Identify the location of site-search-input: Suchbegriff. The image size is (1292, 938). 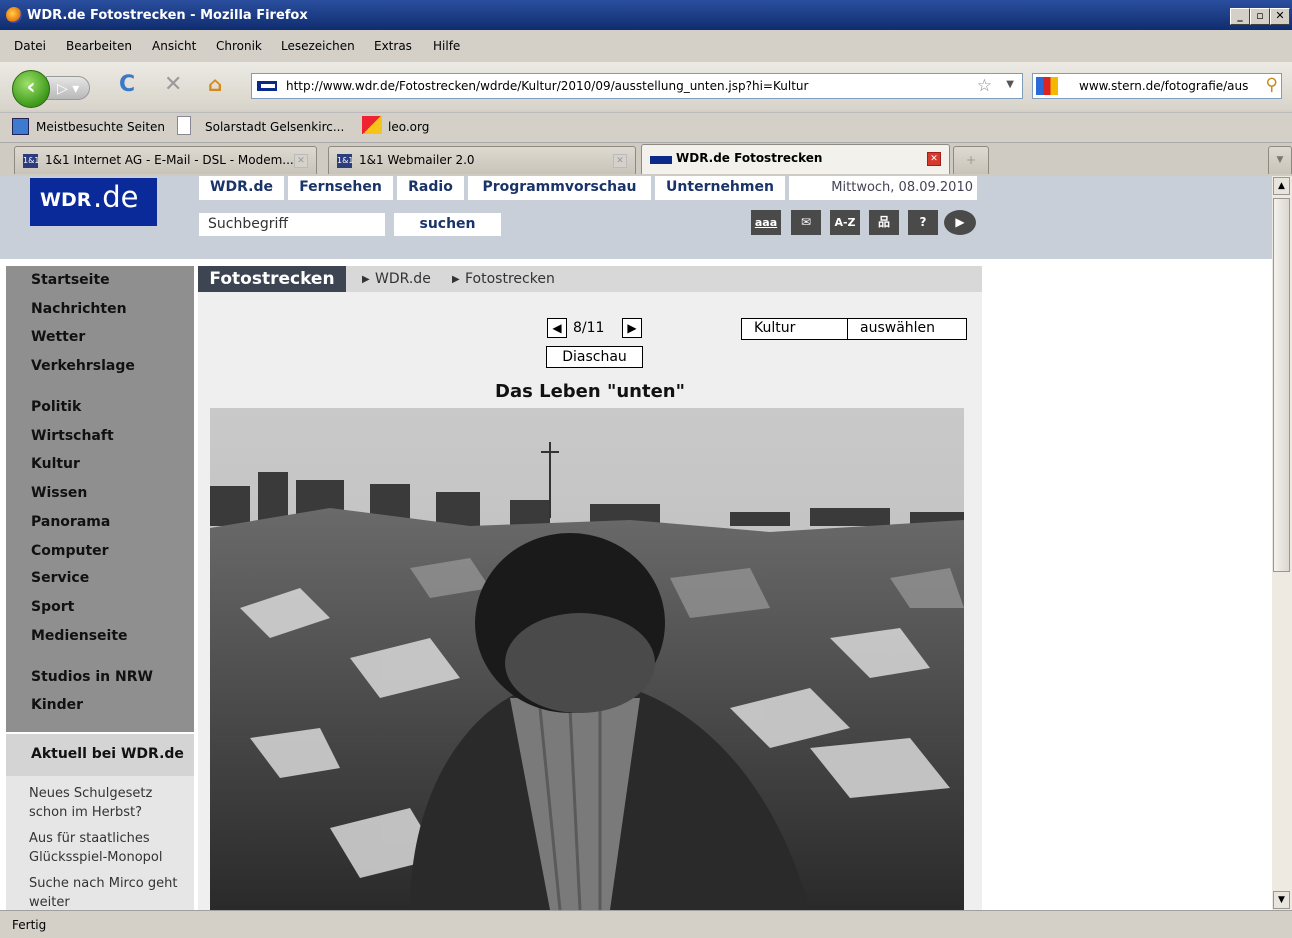
(292, 224).